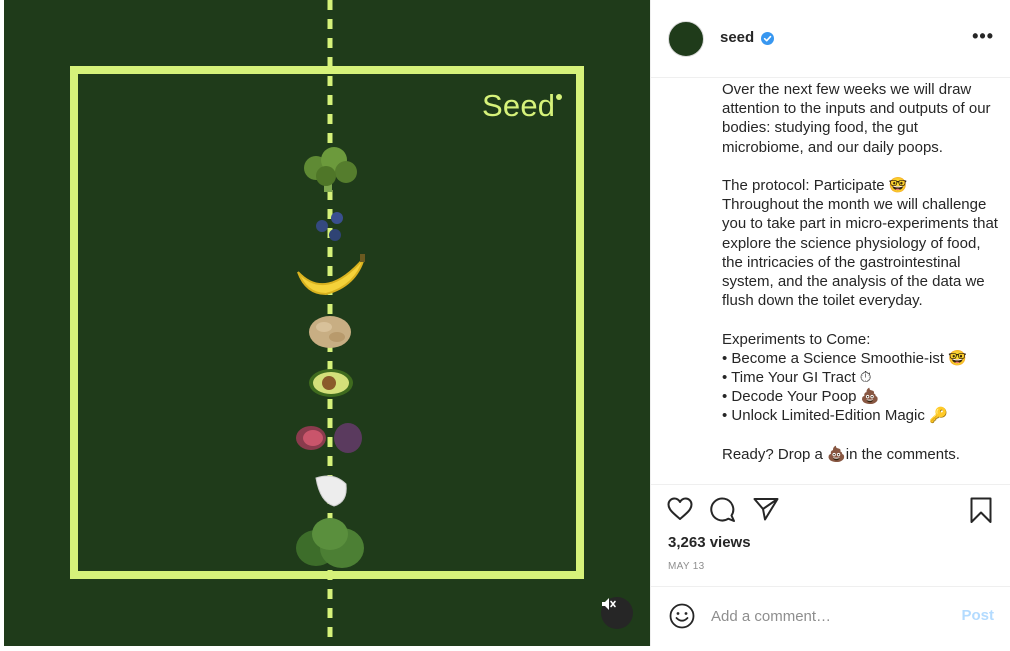  Describe the element at coordinates (841, 454) in the screenshot. I see `caption-line: Ready? Drop a 💩in the comments.` at that location.